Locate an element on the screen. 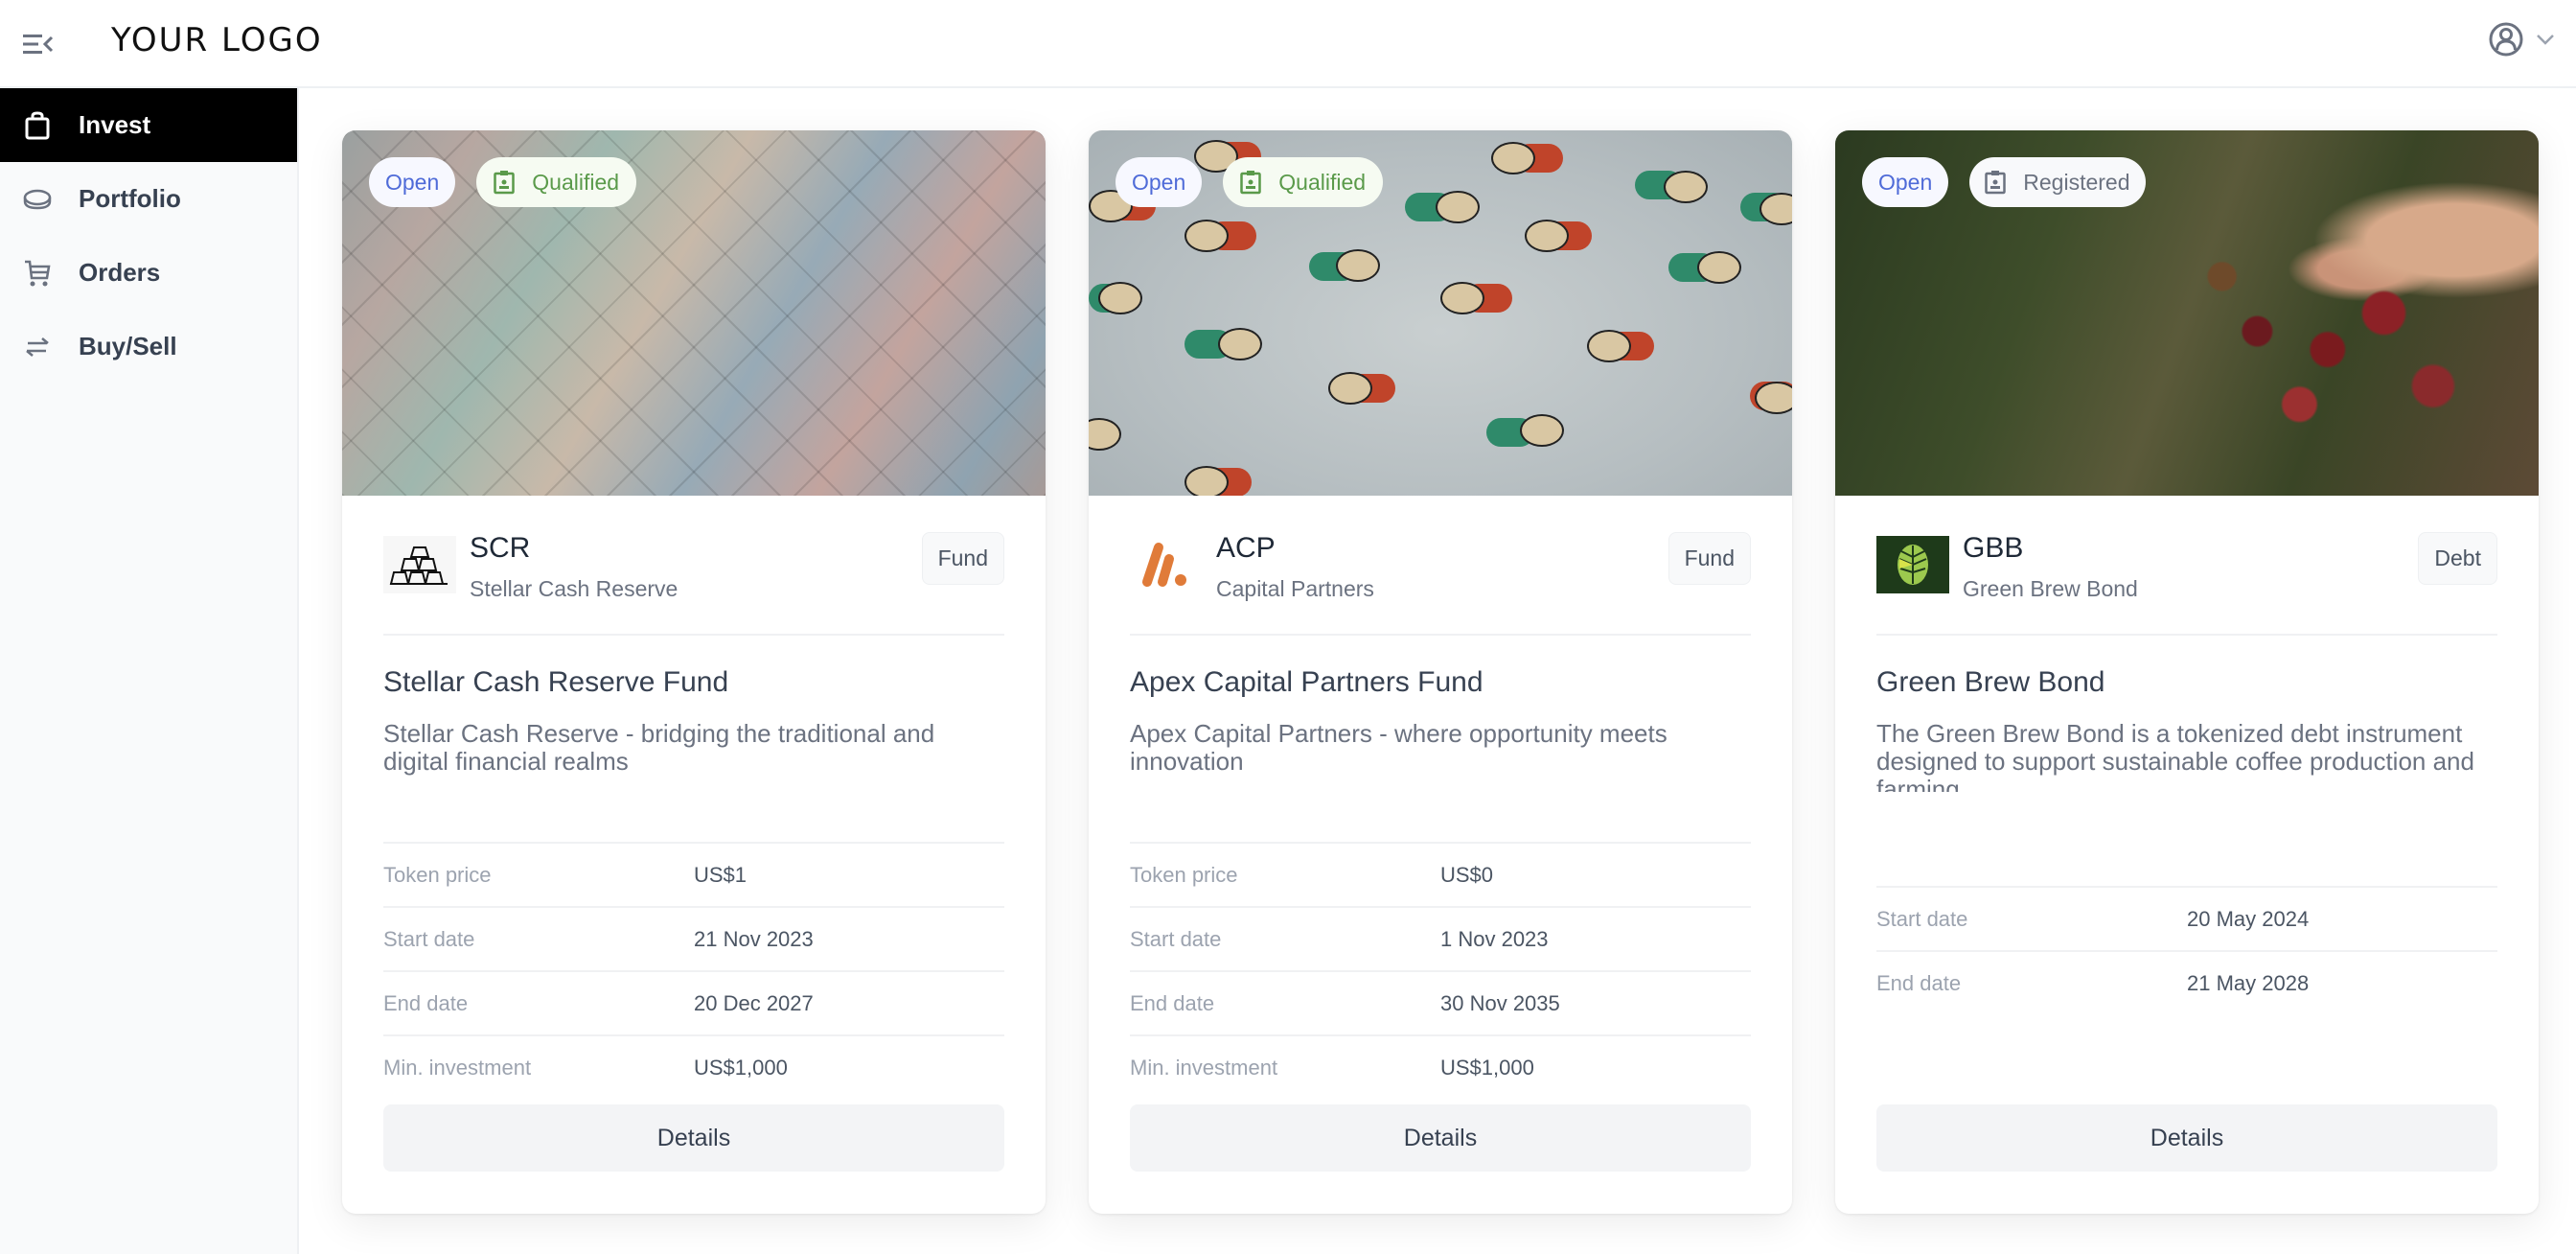 This screenshot has height=1254, width=2576. top-header: YOUR LOGO is located at coordinates (1288, 44).